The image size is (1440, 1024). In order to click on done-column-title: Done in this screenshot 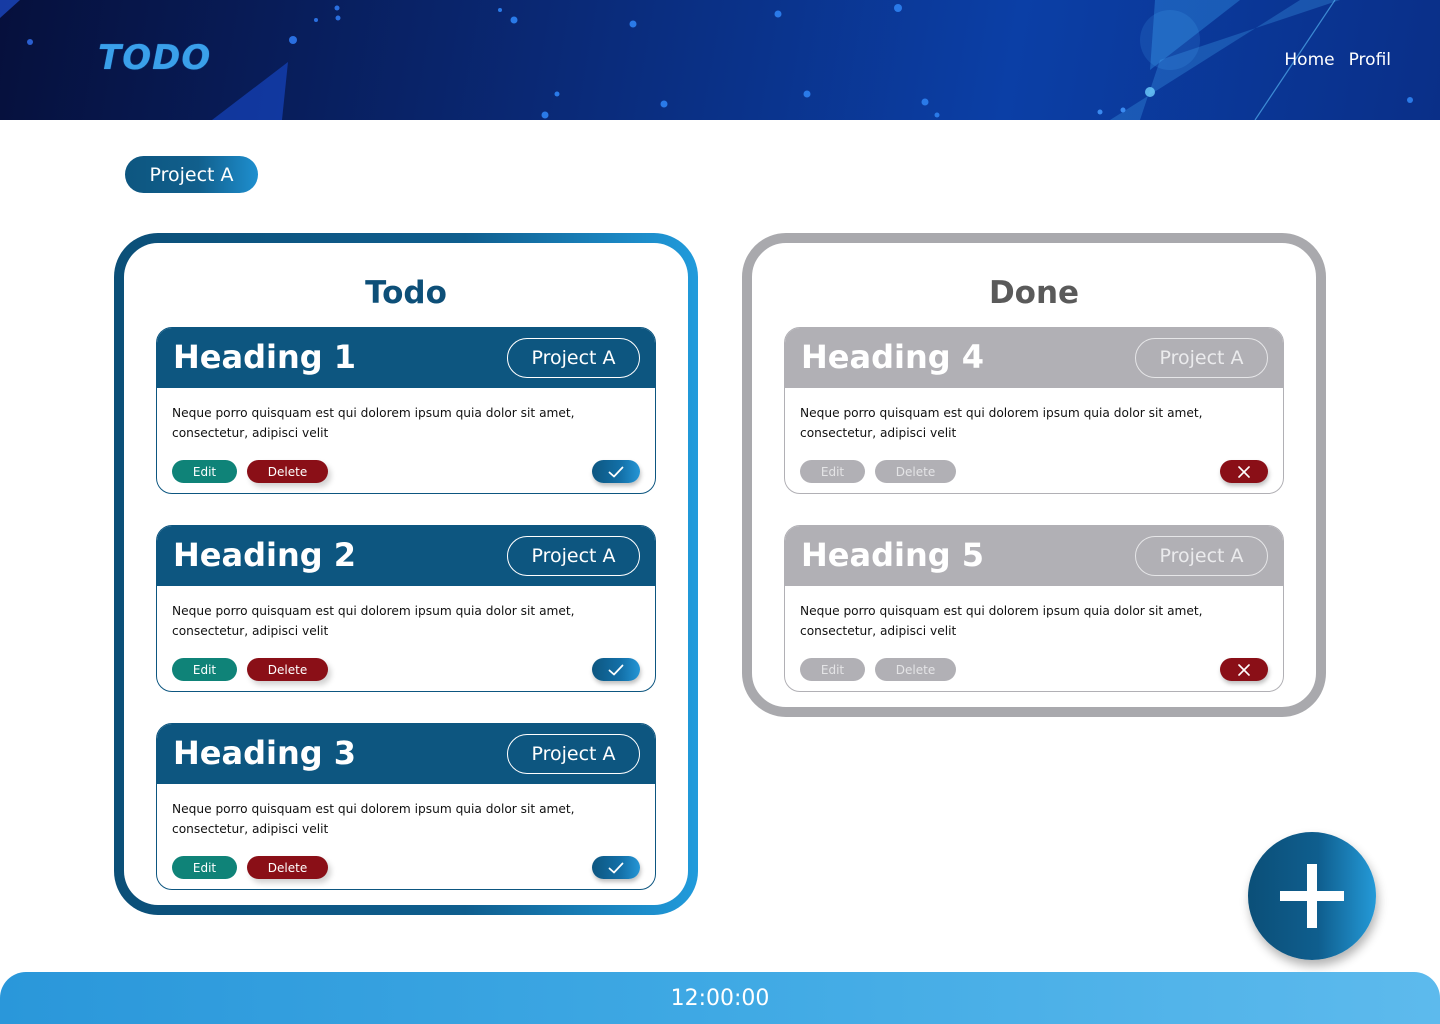, I will do `click(1034, 293)`.